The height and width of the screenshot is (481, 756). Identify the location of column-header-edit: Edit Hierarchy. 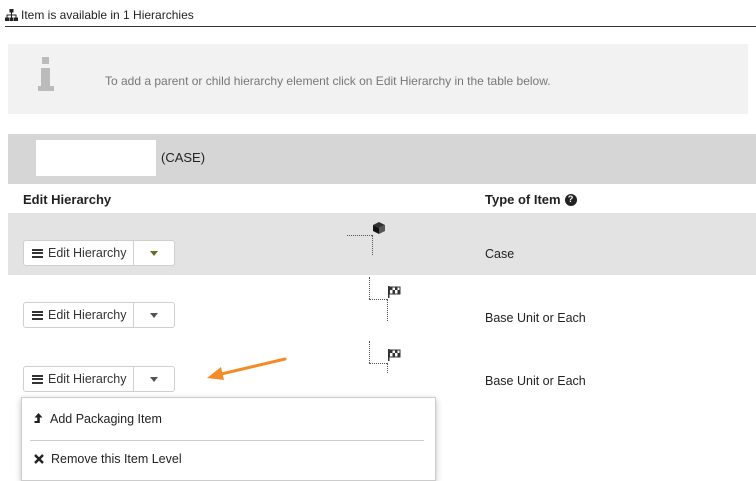
(67, 199).